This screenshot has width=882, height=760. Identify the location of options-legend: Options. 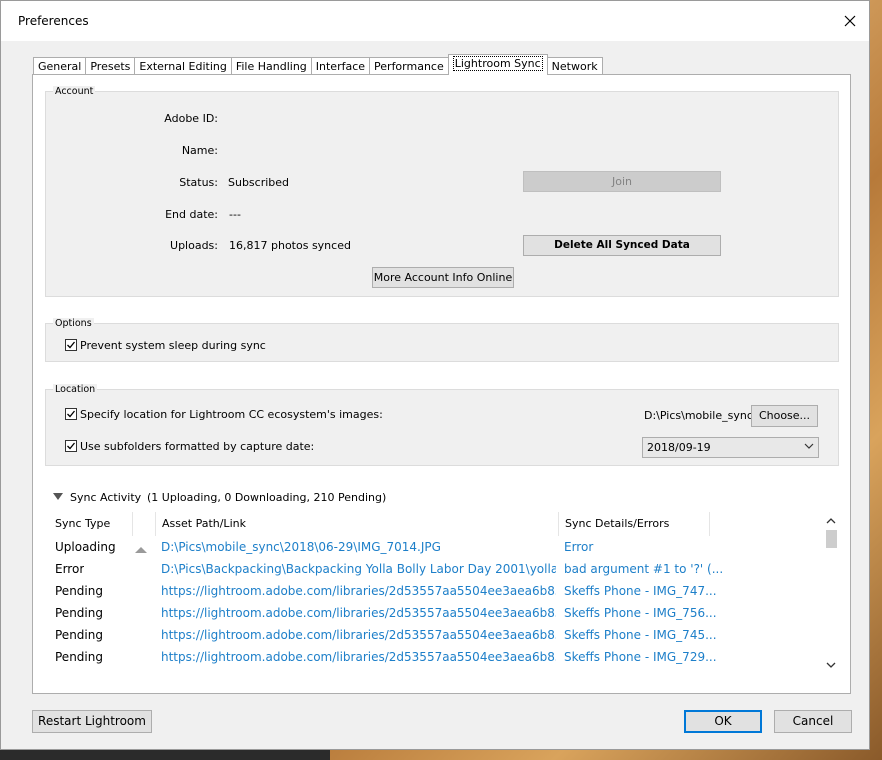
(73, 323).